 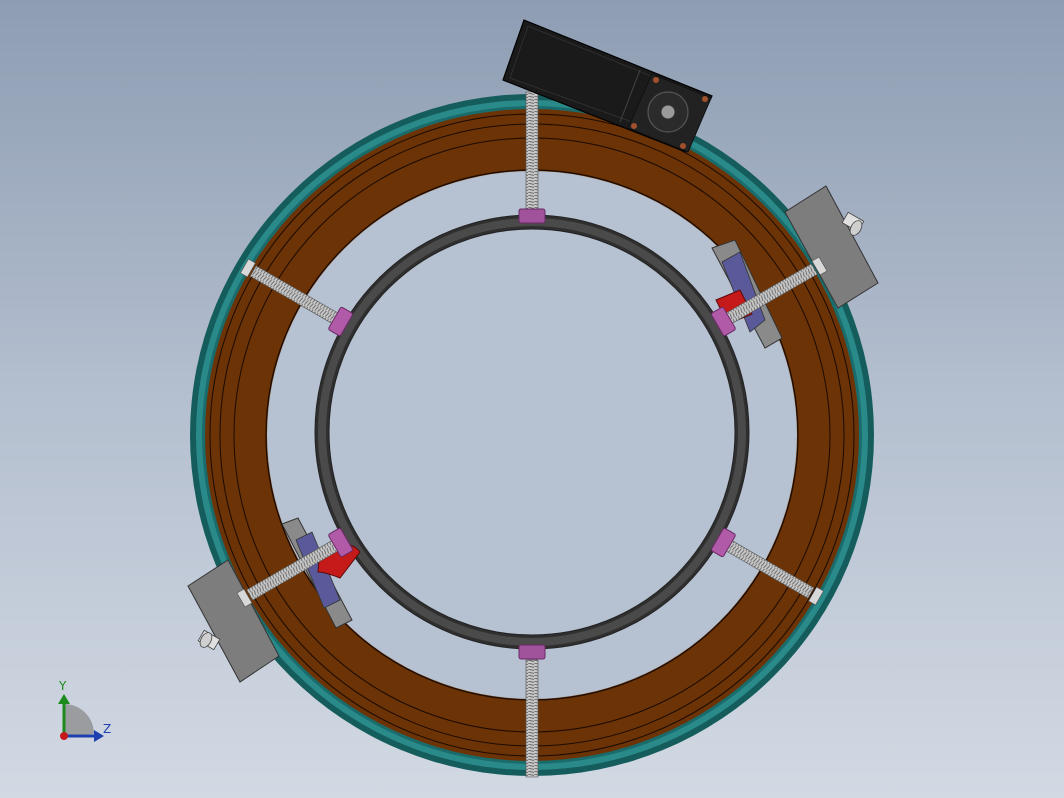 What do you see at coordinates (63, 686) in the screenshot?
I see `y-axis-label: Y` at bounding box center [63, 686].